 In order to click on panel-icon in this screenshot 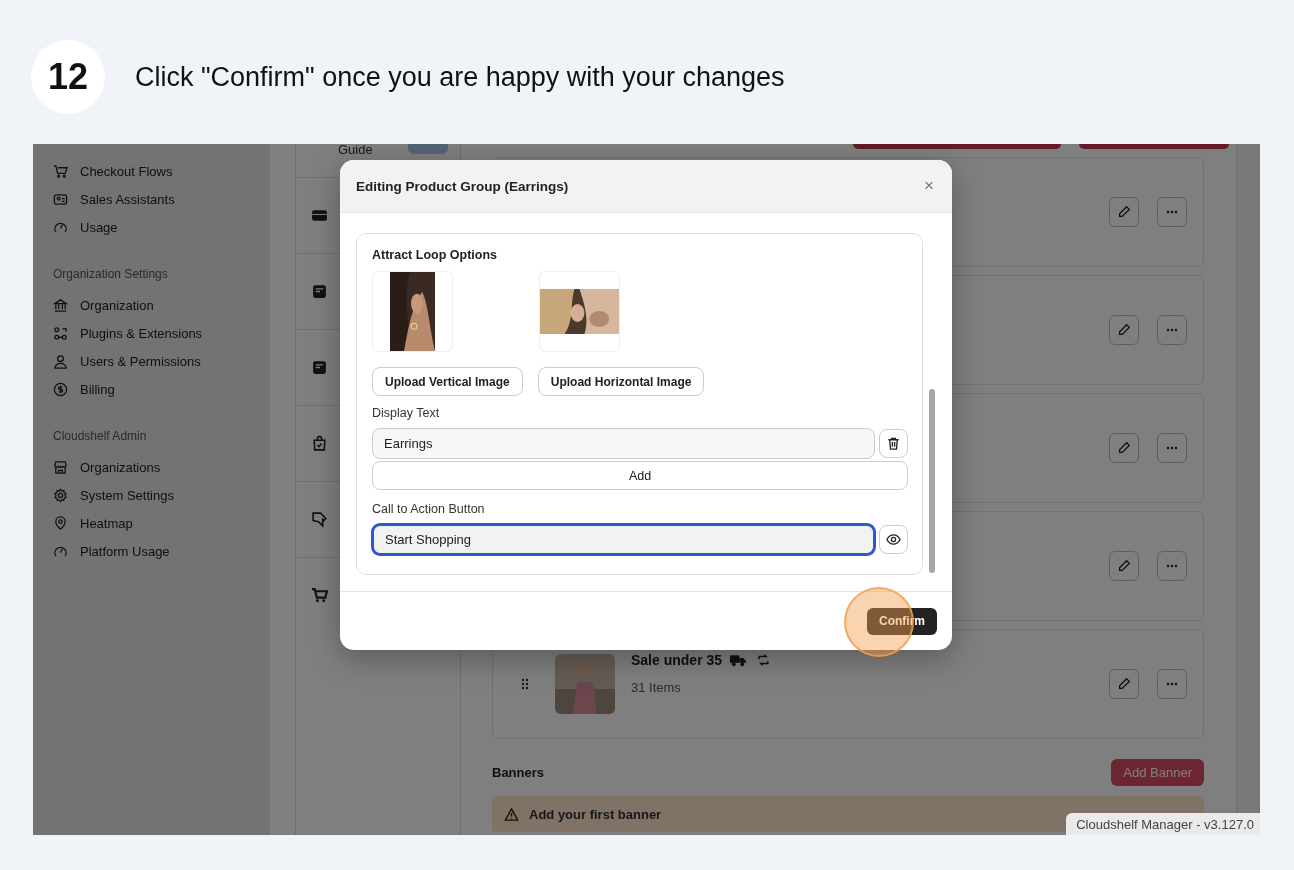, I will do `click(319, 215)`.